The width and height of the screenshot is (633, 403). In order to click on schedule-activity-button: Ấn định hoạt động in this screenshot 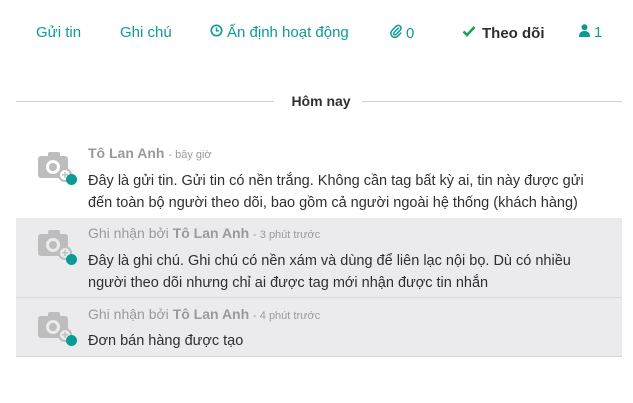, I will do `click(279, 32)`.